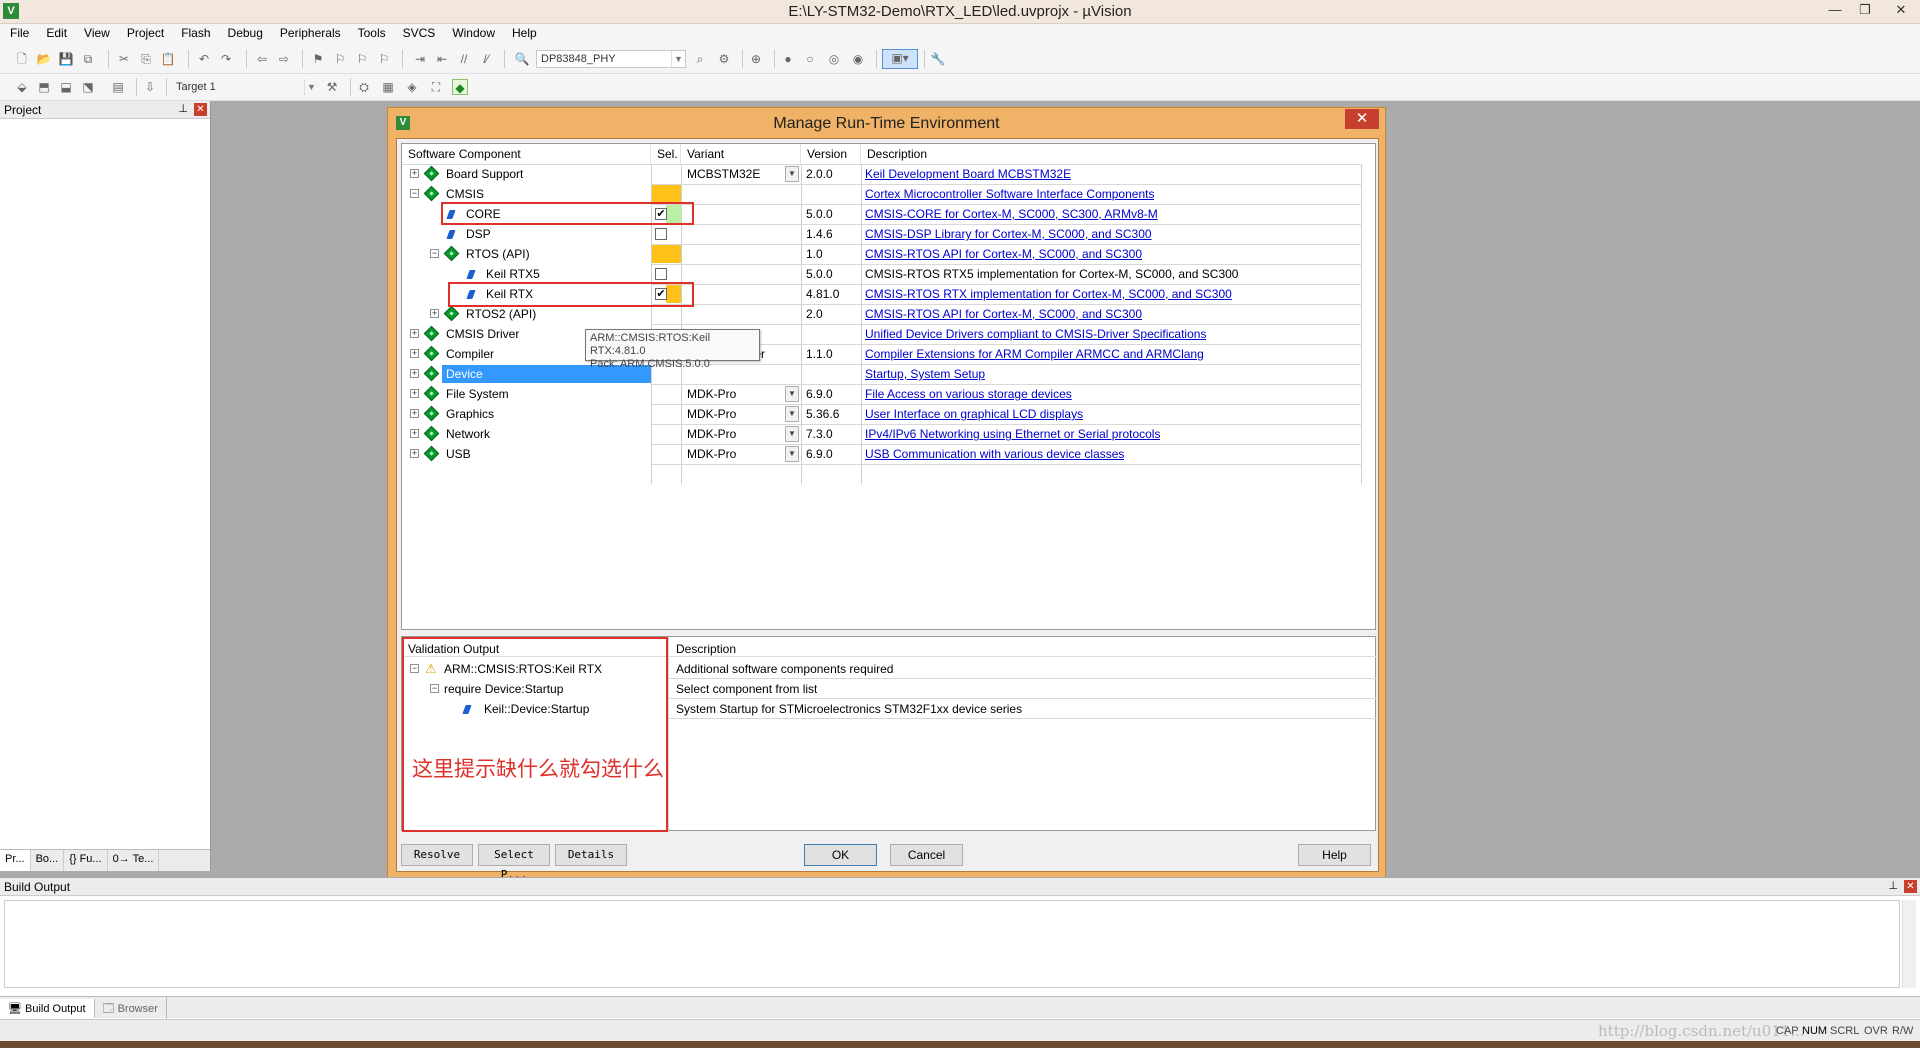 The height and width of the screenshot is (1048, 1920). I want to click on window-layout-icon: ▣▾, so click(900, 59).